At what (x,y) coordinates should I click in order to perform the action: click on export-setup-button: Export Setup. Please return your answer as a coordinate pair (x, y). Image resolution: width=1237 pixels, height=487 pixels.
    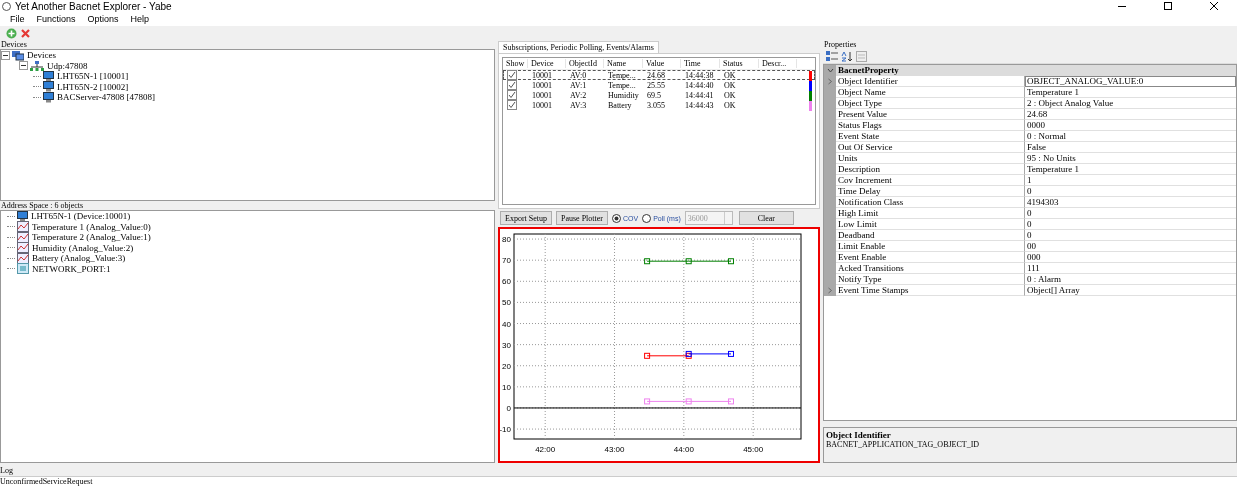
    Looking at the image, I should click on (526, 218).